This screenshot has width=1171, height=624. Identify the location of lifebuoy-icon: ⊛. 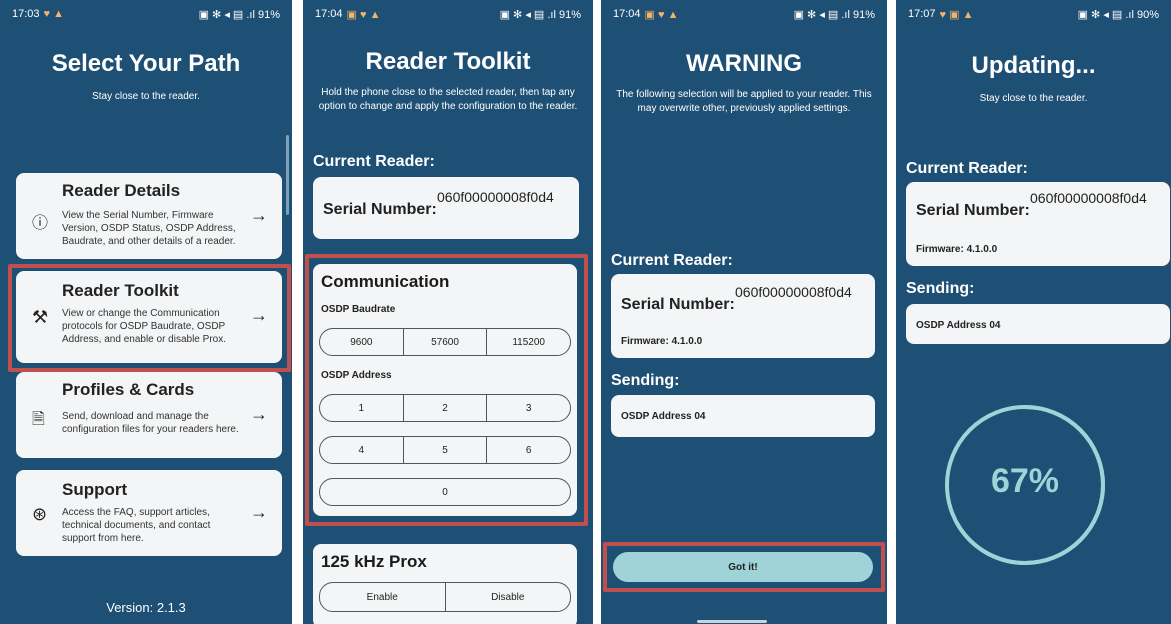
(40, 514).